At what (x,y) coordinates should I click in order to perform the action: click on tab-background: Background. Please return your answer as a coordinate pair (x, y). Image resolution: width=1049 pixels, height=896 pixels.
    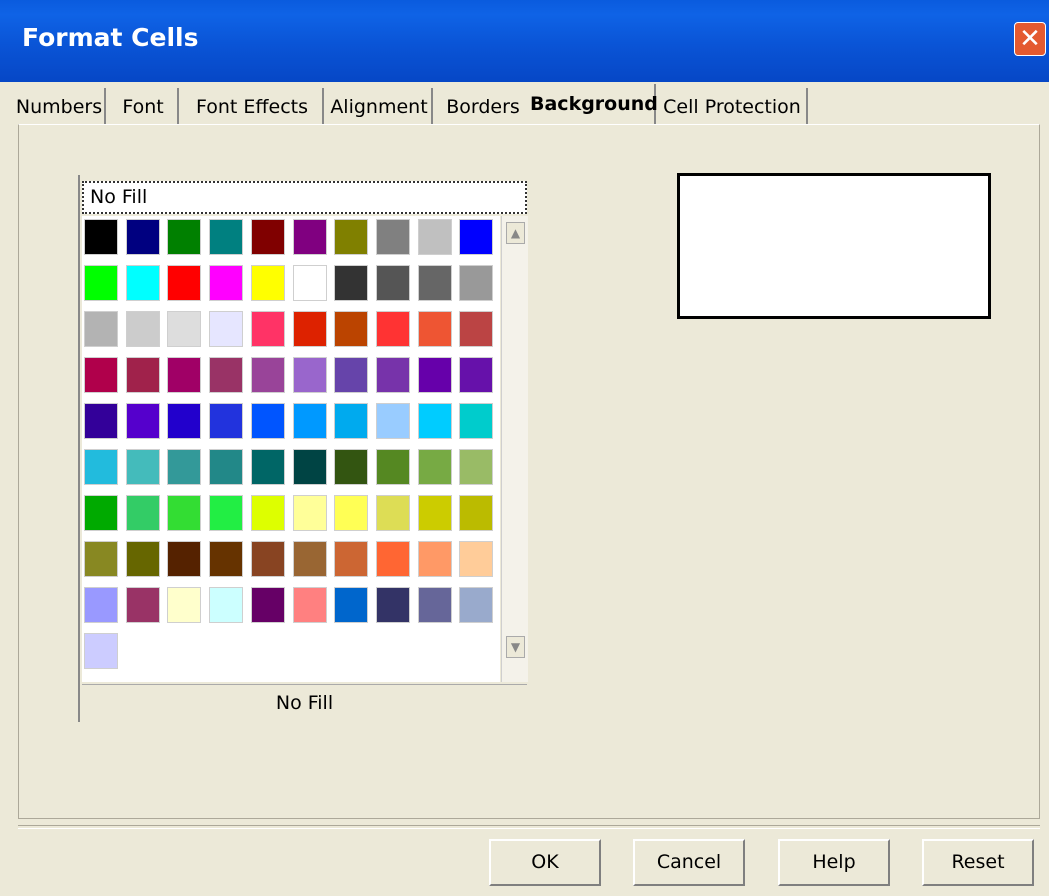
    Looking at the image, I should click on (594, 106).